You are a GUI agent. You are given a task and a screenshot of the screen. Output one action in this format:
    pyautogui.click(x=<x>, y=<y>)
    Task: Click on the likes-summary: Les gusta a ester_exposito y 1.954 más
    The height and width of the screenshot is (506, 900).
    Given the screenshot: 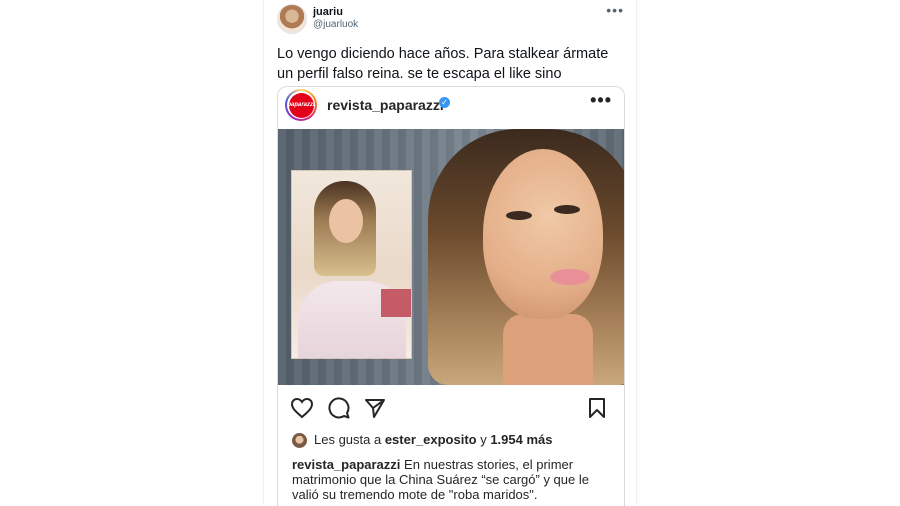 What is the action you would take?
    pyautogui.click(x=433, y=439)
    